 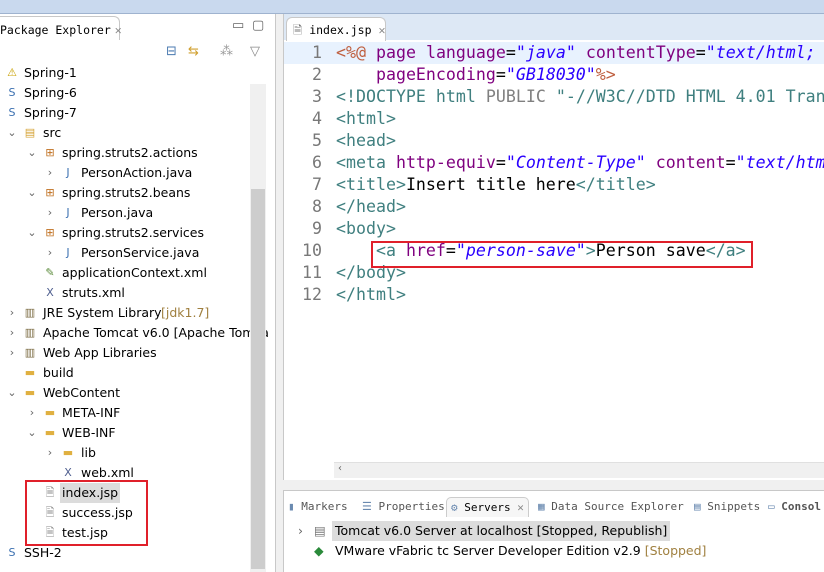 I want to click on horizontal-scrollbar: ‹, so click(x=579, y=470).